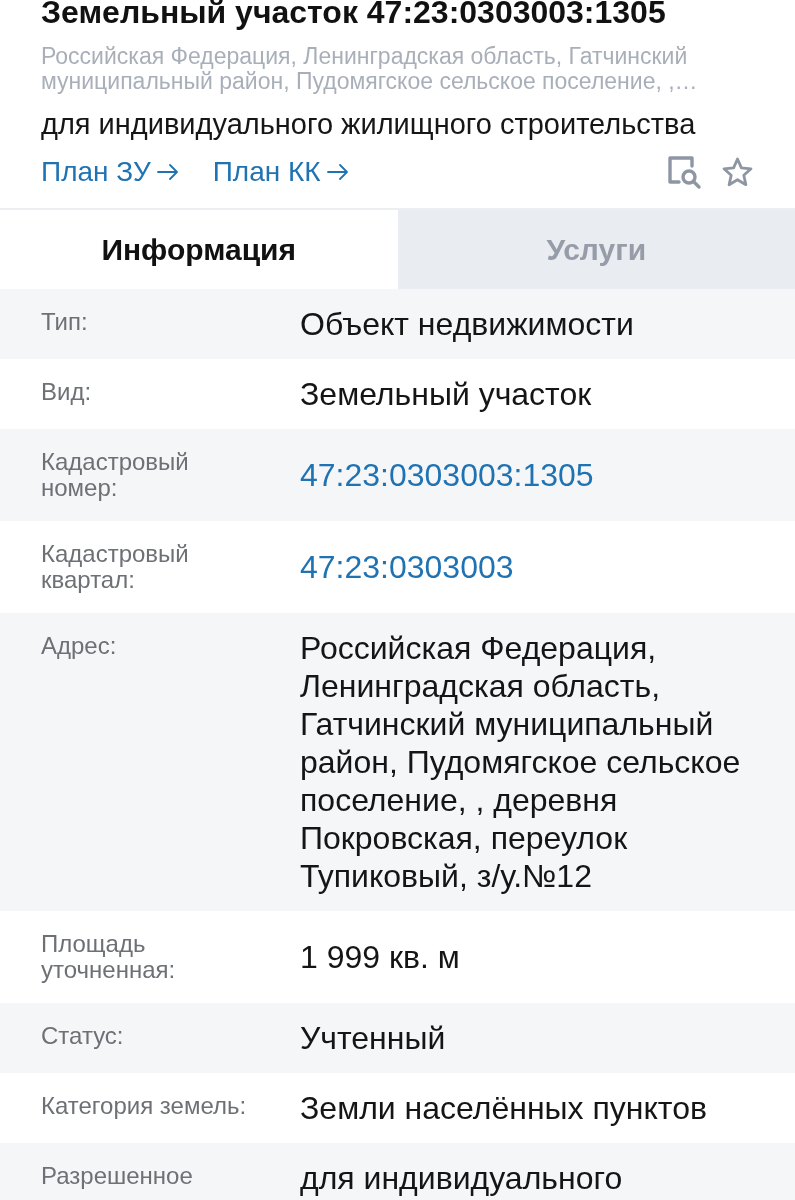 This screenshot has height=1200, width=795. I want to click on field-label: Тип:, so click(65, 322).